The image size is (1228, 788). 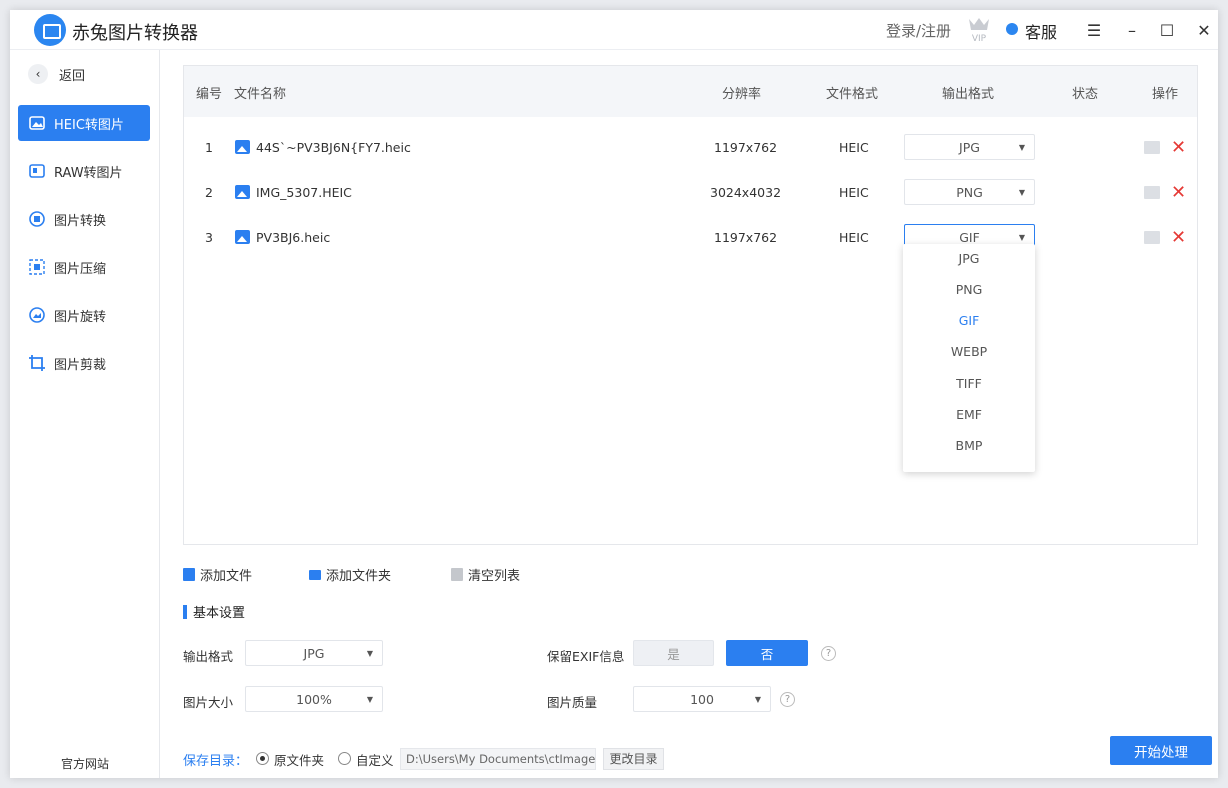 What do you see at coordinates (690, 193) in the screenshot?
I see `table-row: 2 IMG_5307.HEIC 3024x4032 HEIC PNG ▼ ✕` at bounding box center [690, 193].